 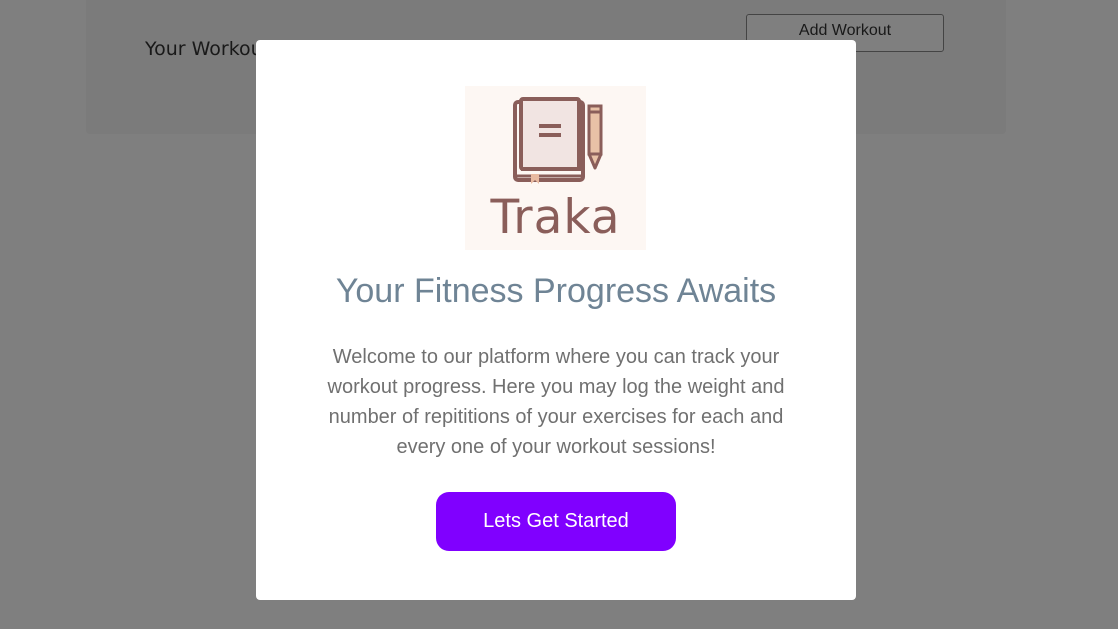 I want to click on traka-logo: Traka, so click(x=555, y=168).